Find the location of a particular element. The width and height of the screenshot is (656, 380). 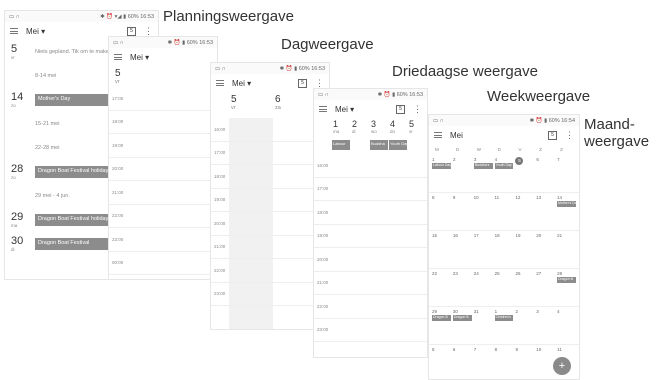

day-cell: 3 is located at coordinates (545, 325).